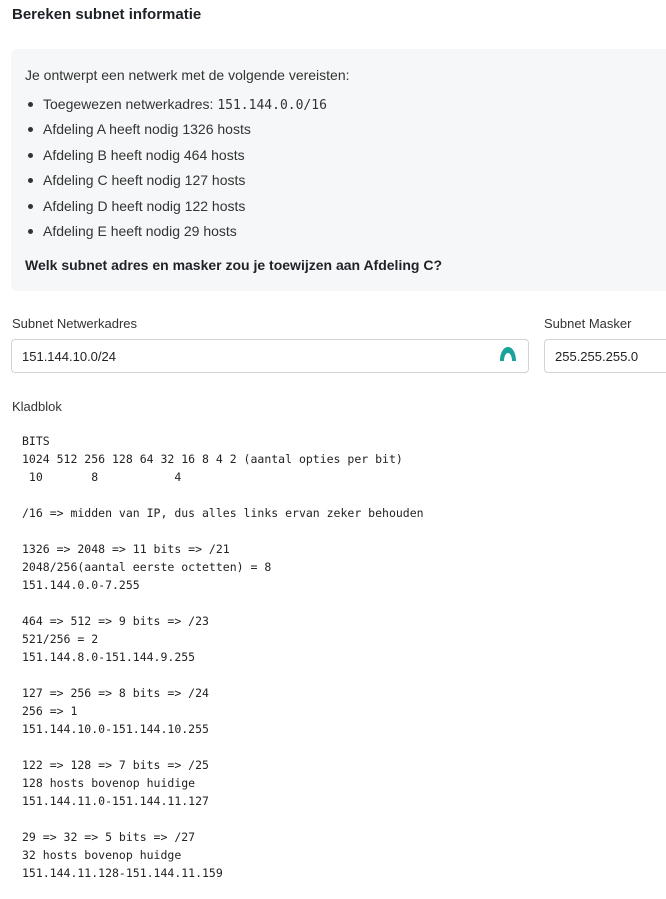 This screenshot has height=899, width=666. Describe the element at coordinates (176, 231) in the screenshot. I see `requirement-dept-e: Afdeling E heeft nodig 29 hosts` at that location.